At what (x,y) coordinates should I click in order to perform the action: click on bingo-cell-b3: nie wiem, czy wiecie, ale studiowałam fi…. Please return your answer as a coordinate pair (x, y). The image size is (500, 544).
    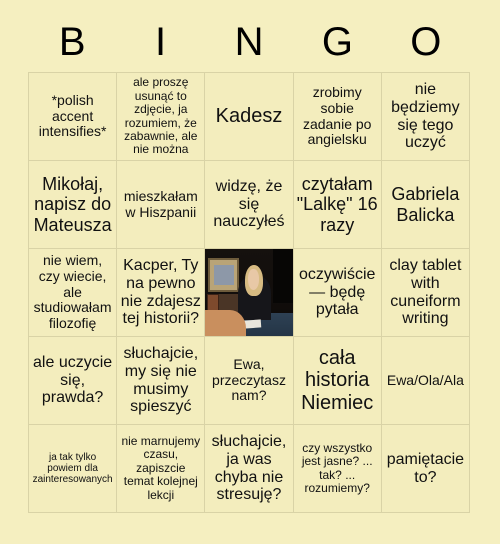
    Looking at the image, I should click on (73, 293).